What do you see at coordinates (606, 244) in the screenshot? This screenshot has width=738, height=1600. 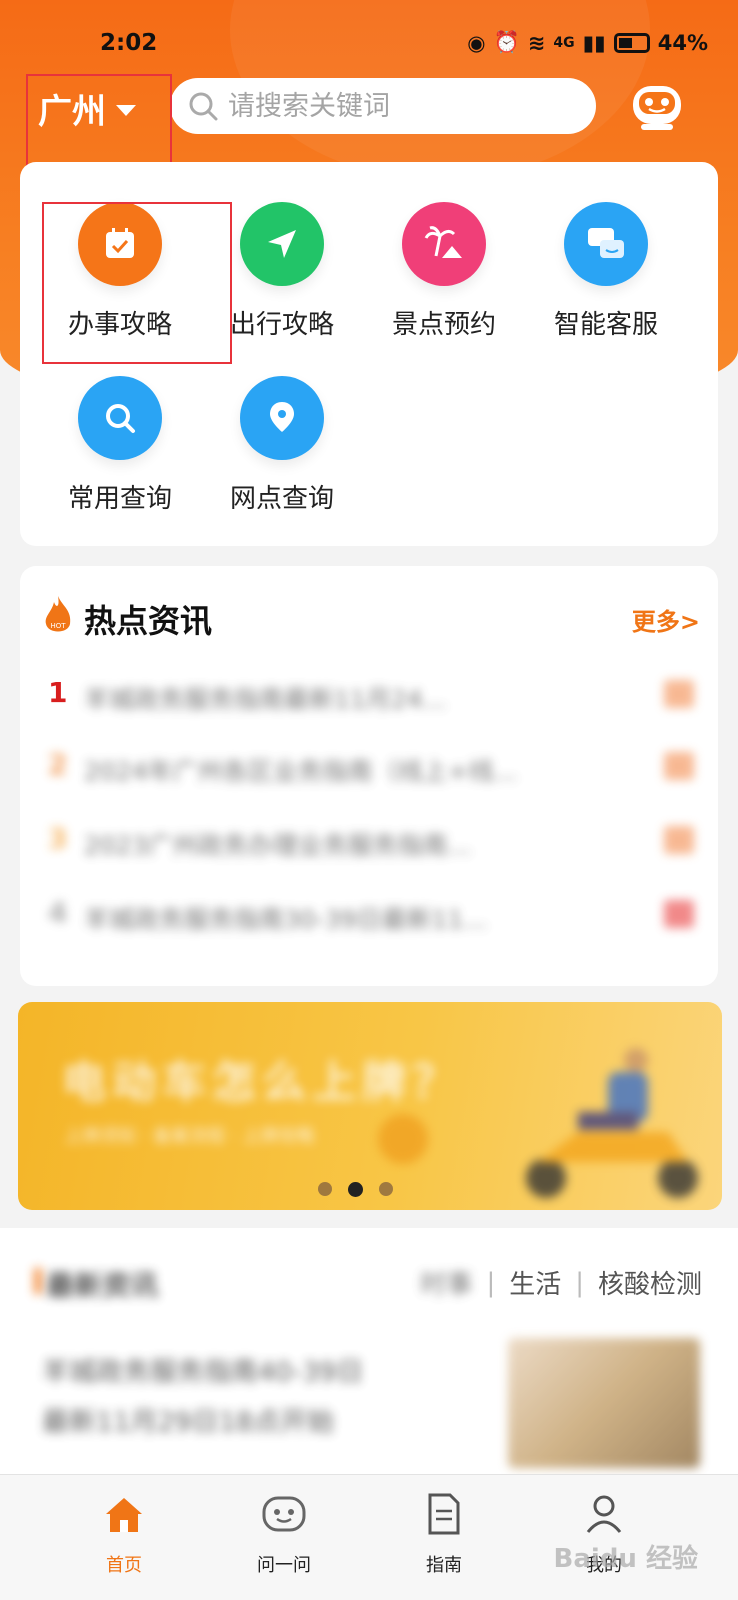 I see `chat-bubbles-icon` at bounding box center [606, 244].